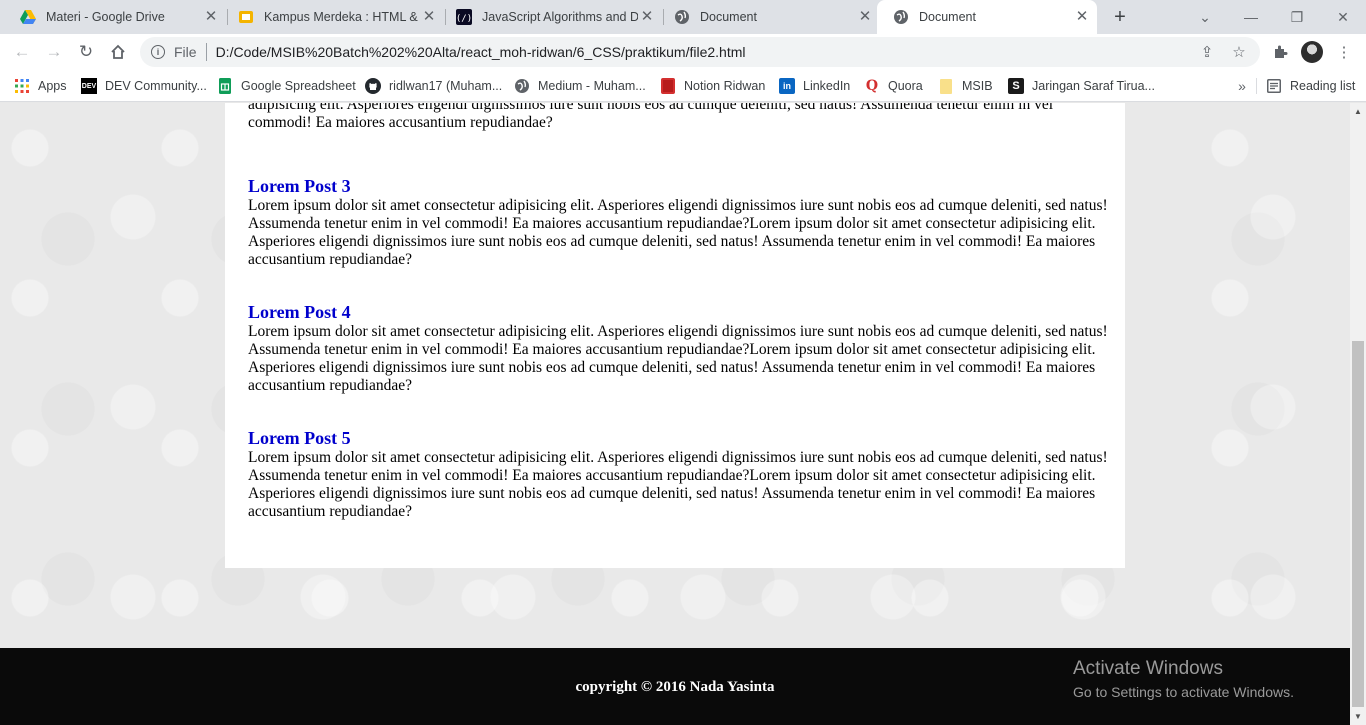  I want to click on freecodecamp-icon: (/), so click(464, 17).